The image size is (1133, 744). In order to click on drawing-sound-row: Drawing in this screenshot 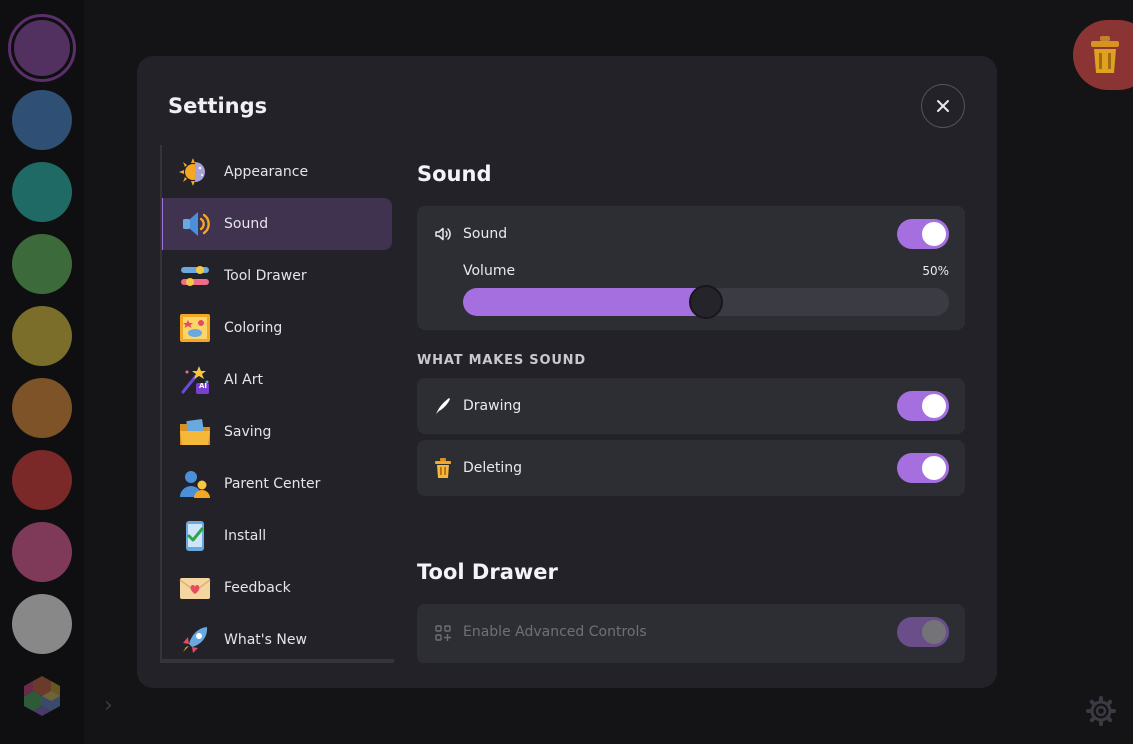, I will do `click(691, 406)`.